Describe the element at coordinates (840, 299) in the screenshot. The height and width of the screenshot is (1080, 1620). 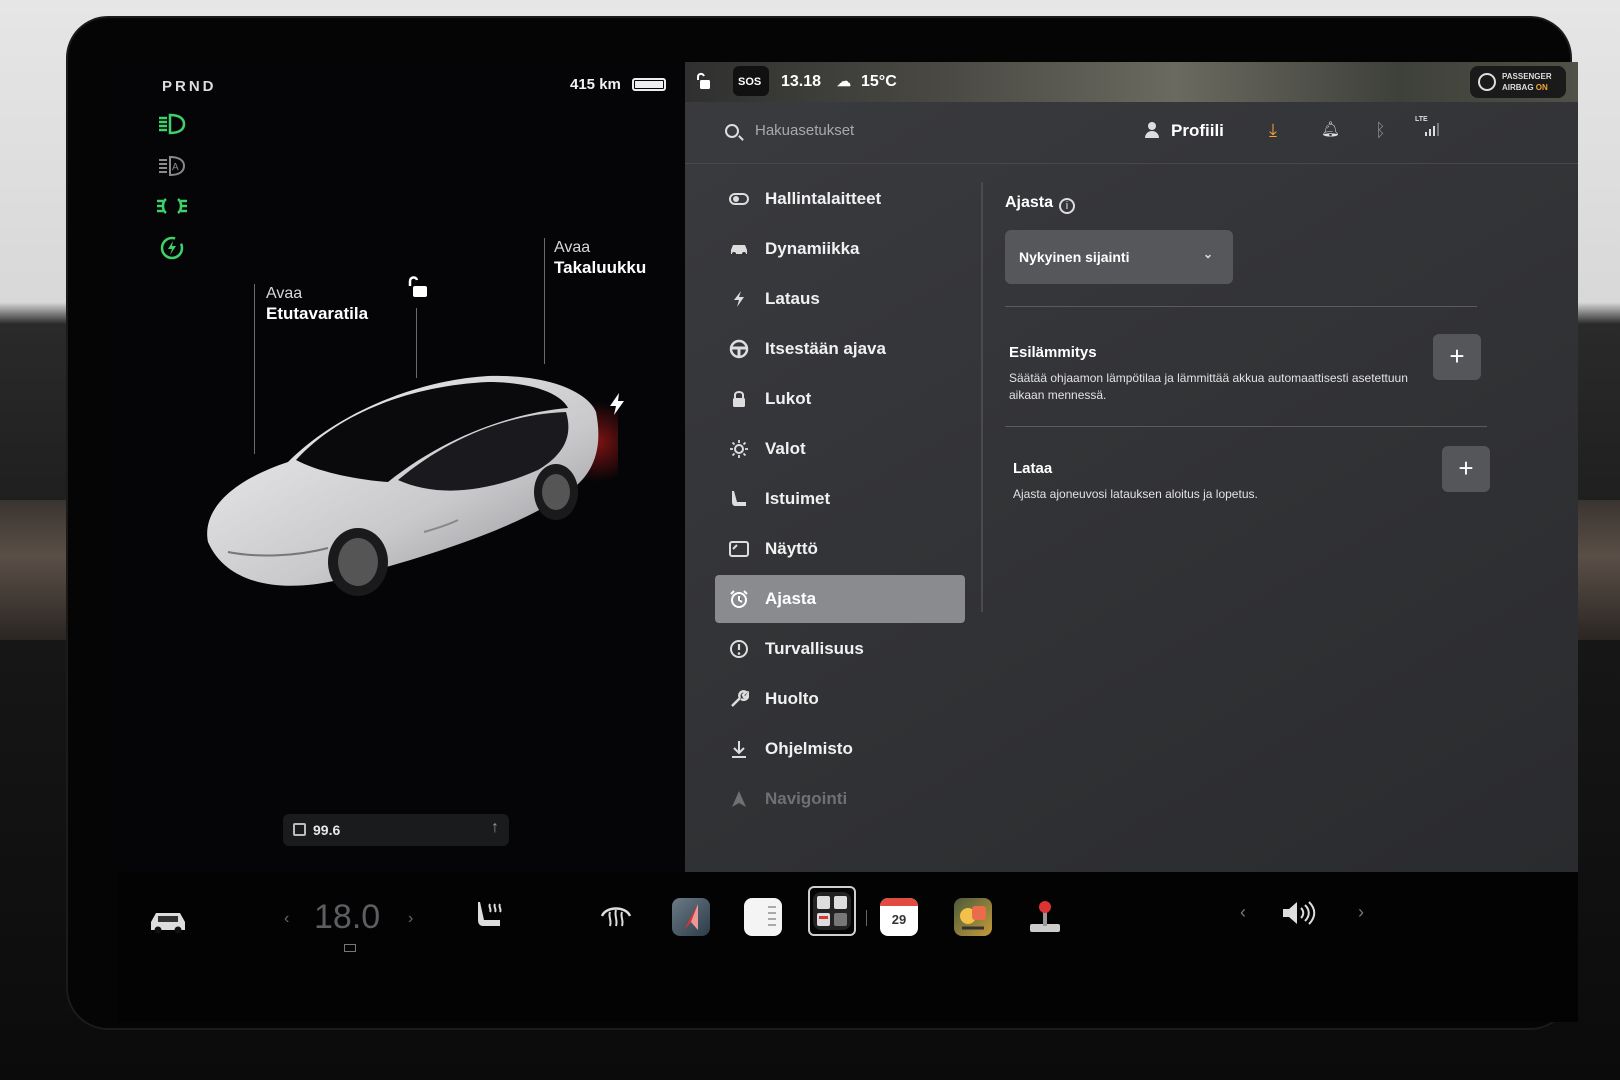
I see `menu-item-lataus: Lataus` at that location.